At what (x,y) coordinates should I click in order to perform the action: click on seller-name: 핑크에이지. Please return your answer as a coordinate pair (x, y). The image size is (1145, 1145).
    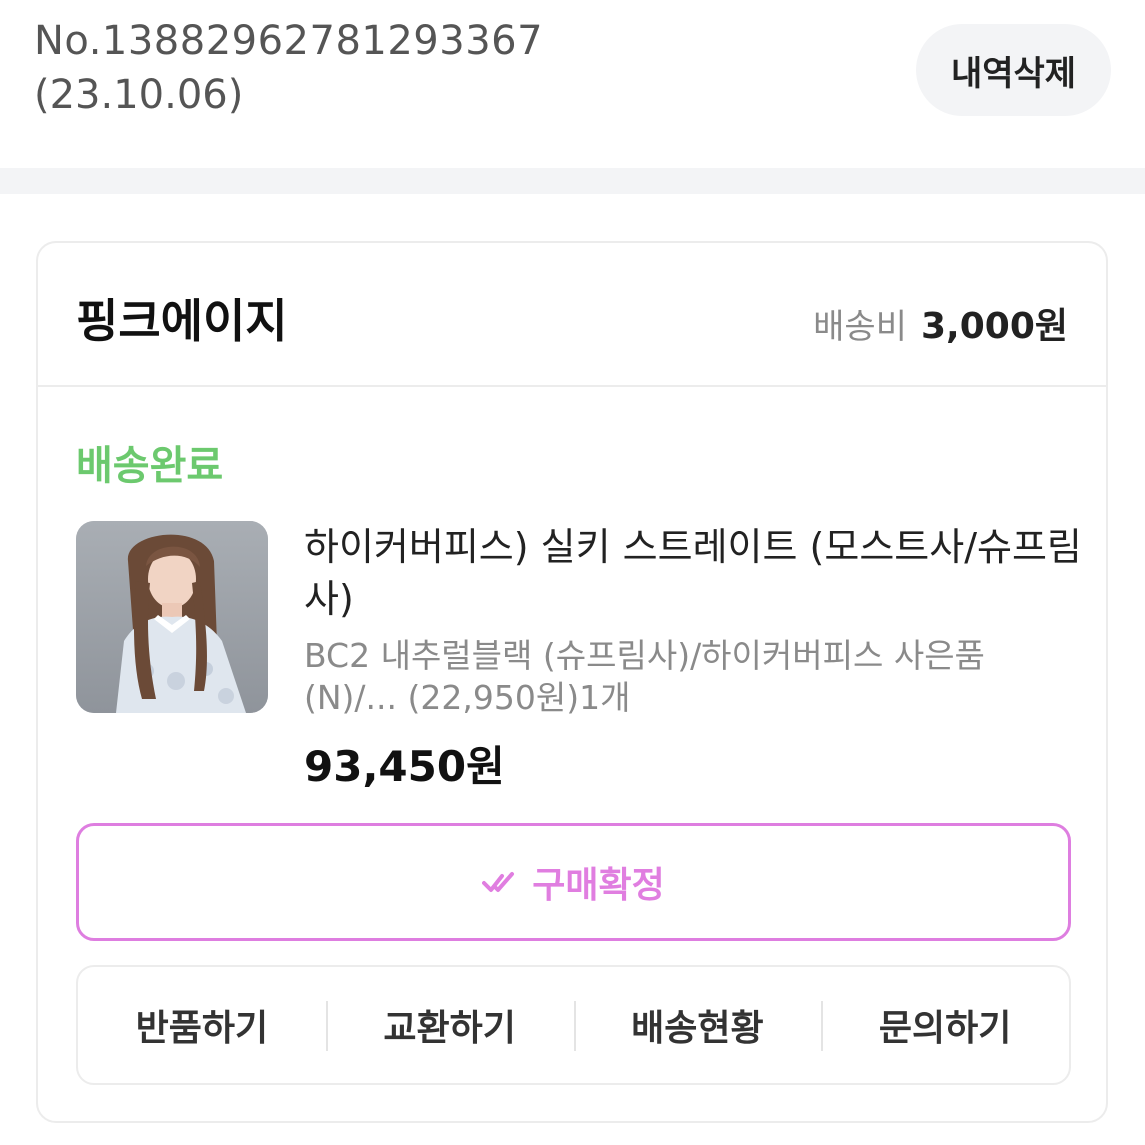
    Looking at the image, I should click on (182, 318).